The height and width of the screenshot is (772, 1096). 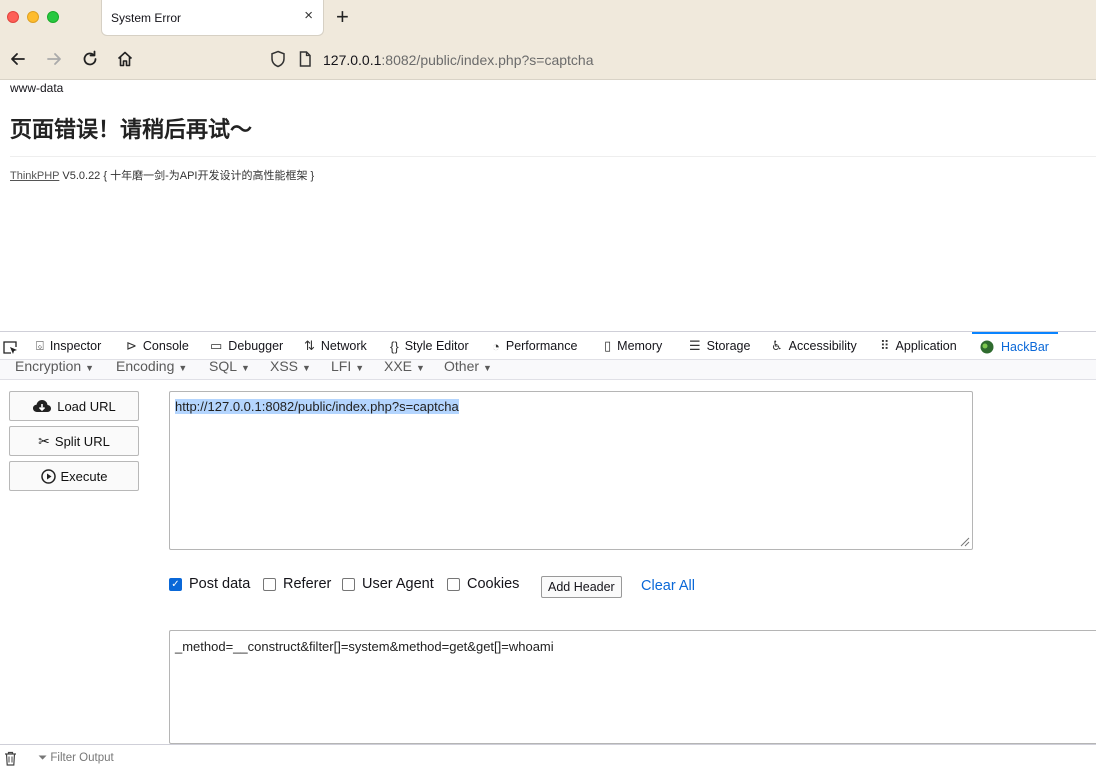 I want to click on menu-xxe: XXE ▼, so click(x=404, y=366).